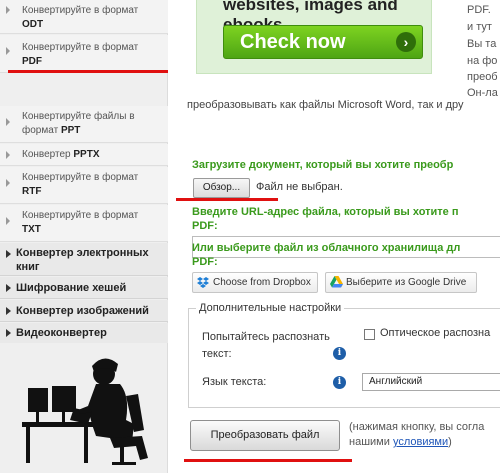 The height and width of the screenshot is (473, 500). Describe the element at coordinates (420, 442) in the screenshot. I see `terms-link: условиями` at that location.